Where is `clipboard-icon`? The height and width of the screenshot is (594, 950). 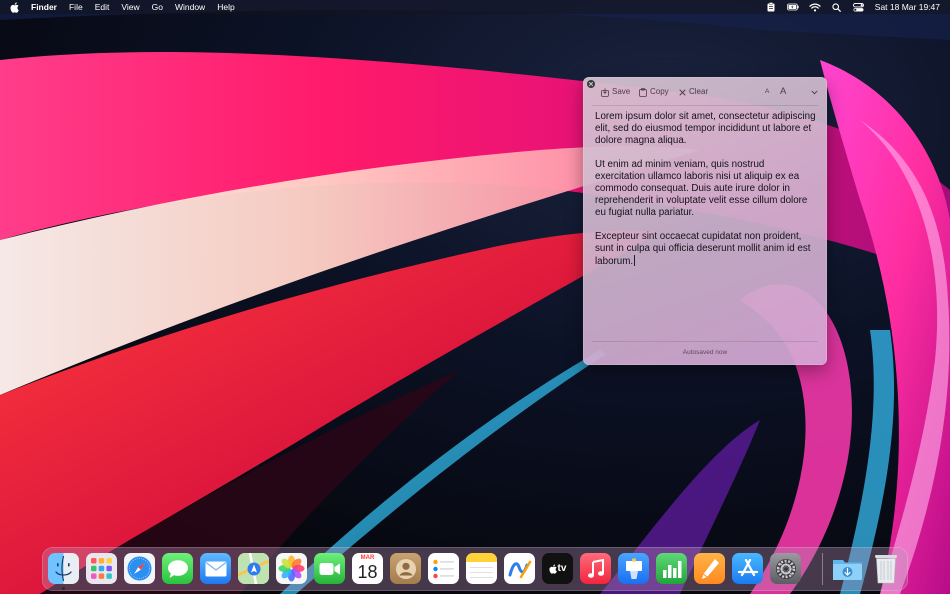 clipboard-icon is located at coordinates (771, 7).